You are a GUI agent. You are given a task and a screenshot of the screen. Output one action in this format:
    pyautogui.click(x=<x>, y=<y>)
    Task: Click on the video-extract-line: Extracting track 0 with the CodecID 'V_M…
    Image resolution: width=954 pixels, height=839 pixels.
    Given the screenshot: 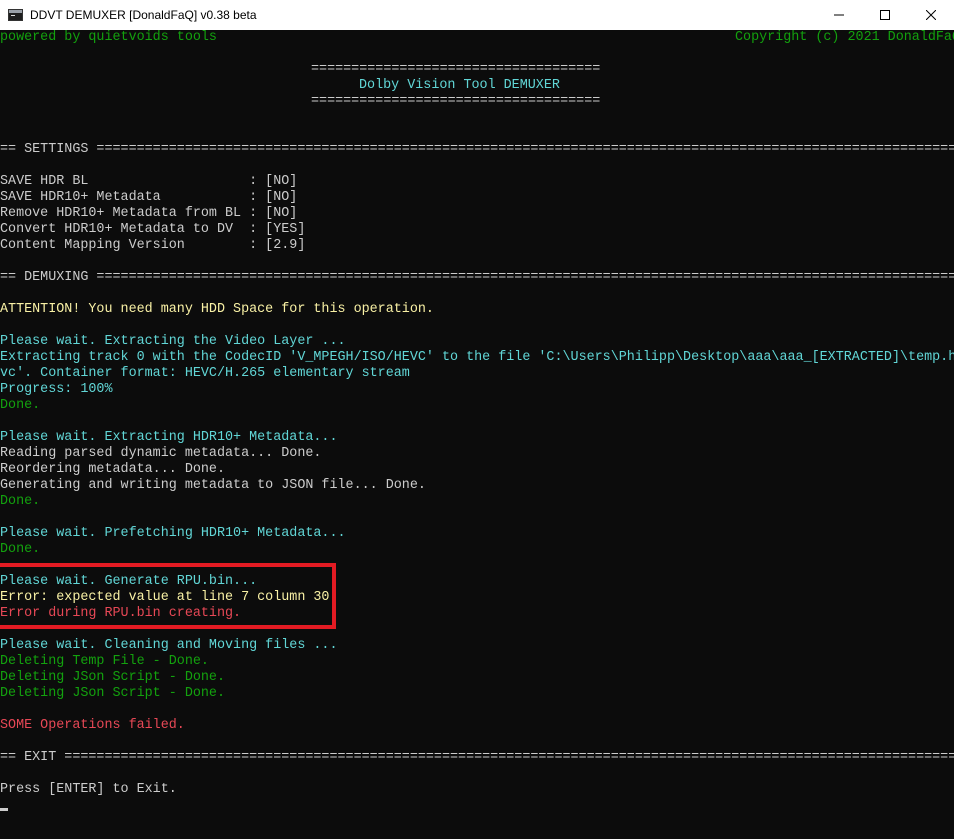 What is the action you would take?
    pyautogui.click(x=477, y=357)
    